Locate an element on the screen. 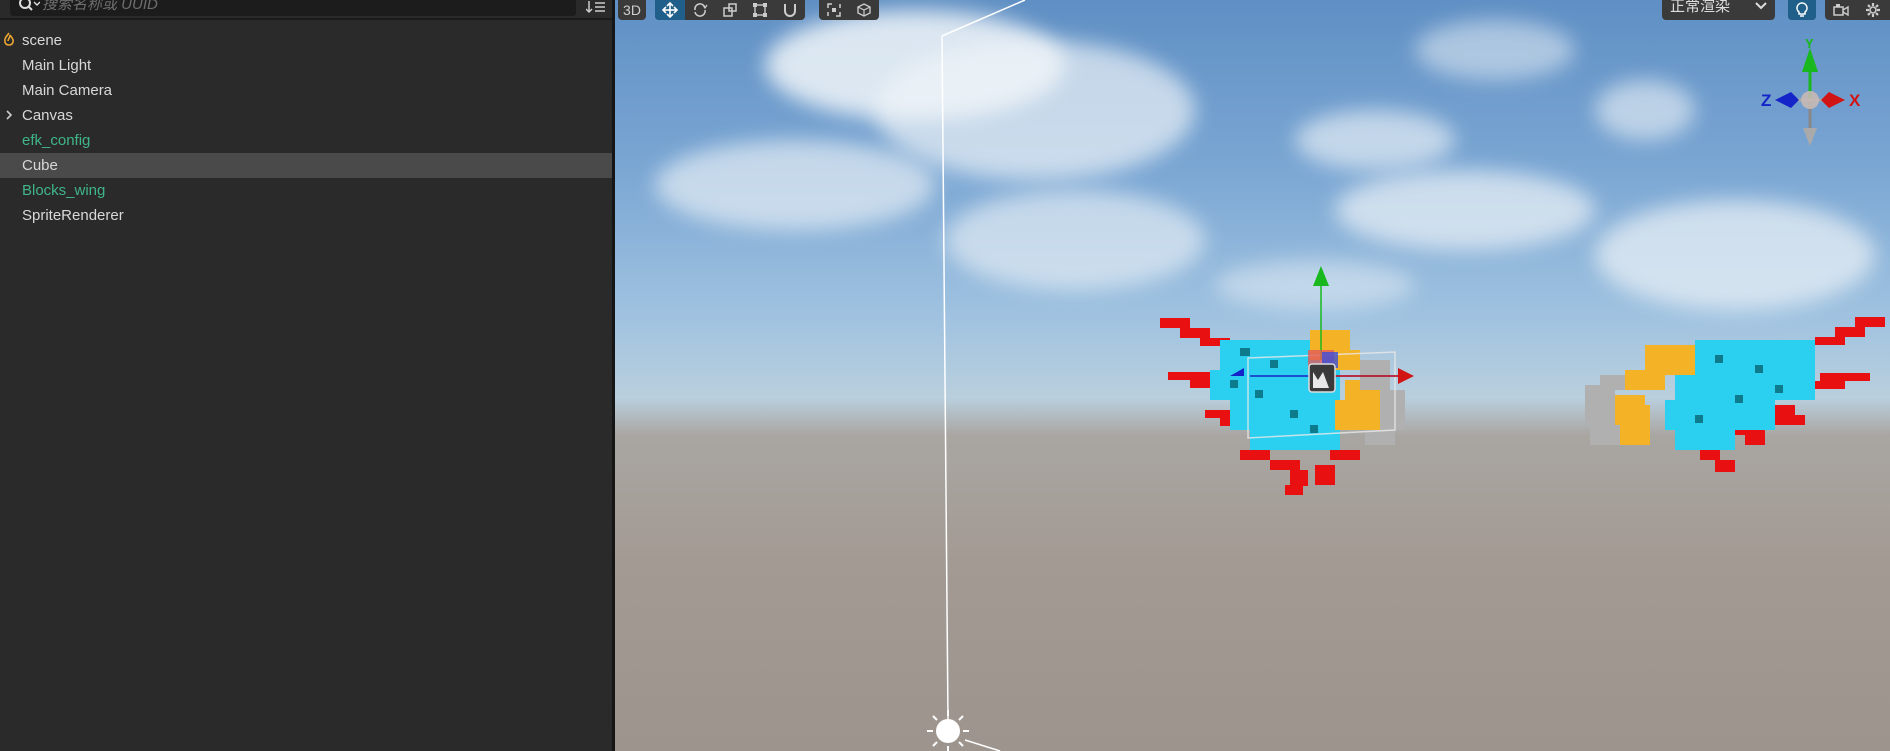 Image resolution: width=1890 pixels, height=751 pixels. light-bulb-icon is located at coordinates (1802, 9).